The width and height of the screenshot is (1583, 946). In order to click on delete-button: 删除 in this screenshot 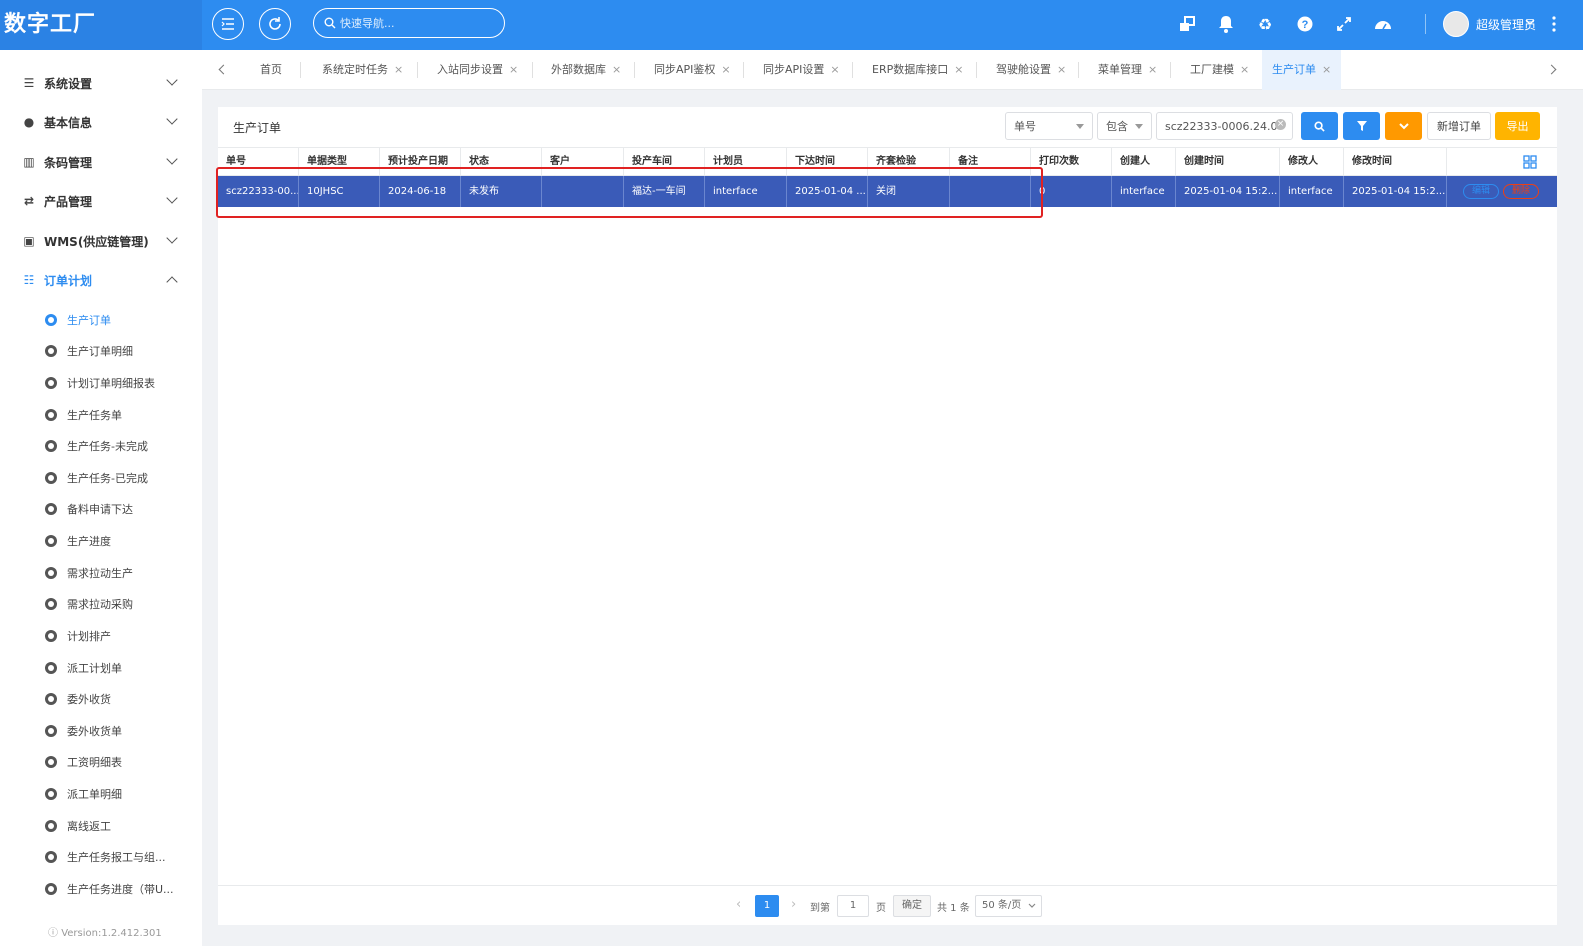, I will do `click(1521, 191)`.